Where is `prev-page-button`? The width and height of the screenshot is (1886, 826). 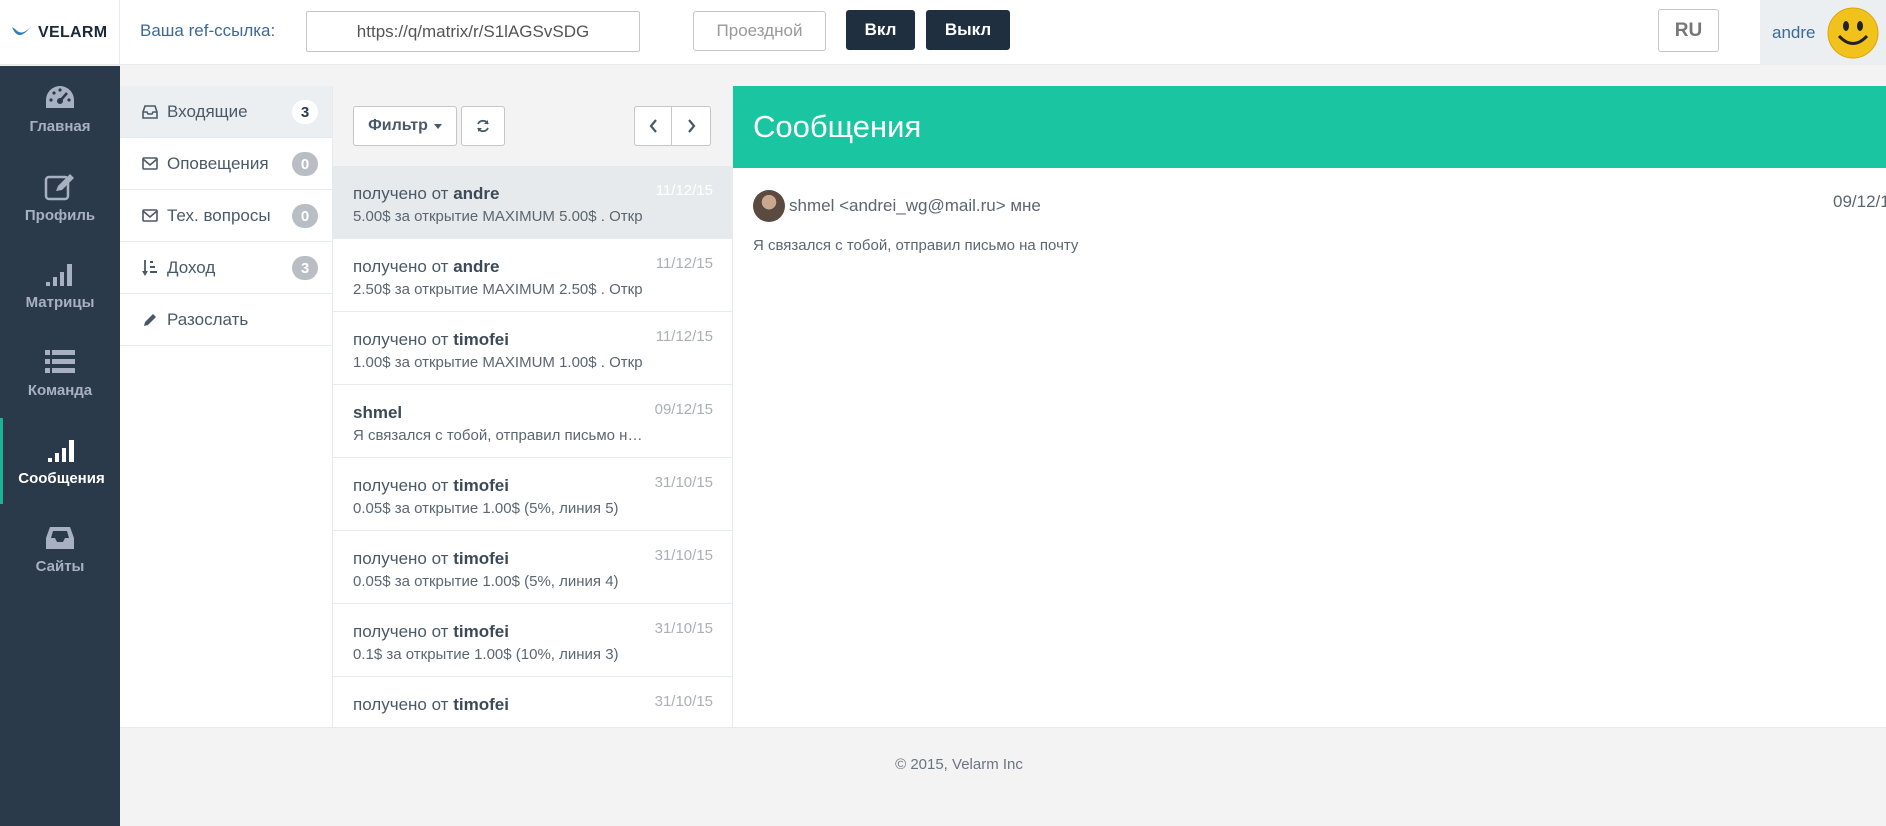 prev-page-button is located at coordinates (653, 126).